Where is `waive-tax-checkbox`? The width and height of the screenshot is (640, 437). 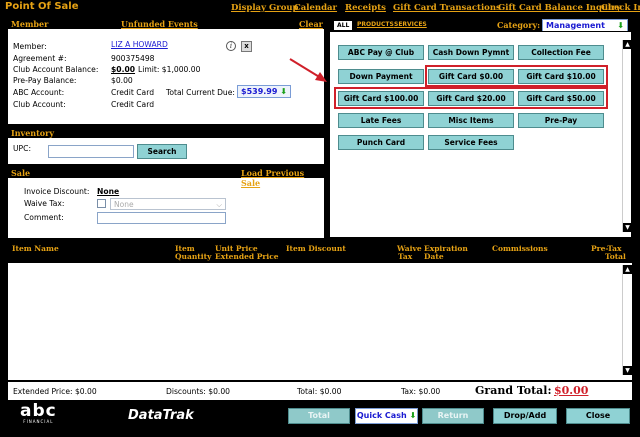 waive-tax-checkbox is located at coordinates (101, 203).